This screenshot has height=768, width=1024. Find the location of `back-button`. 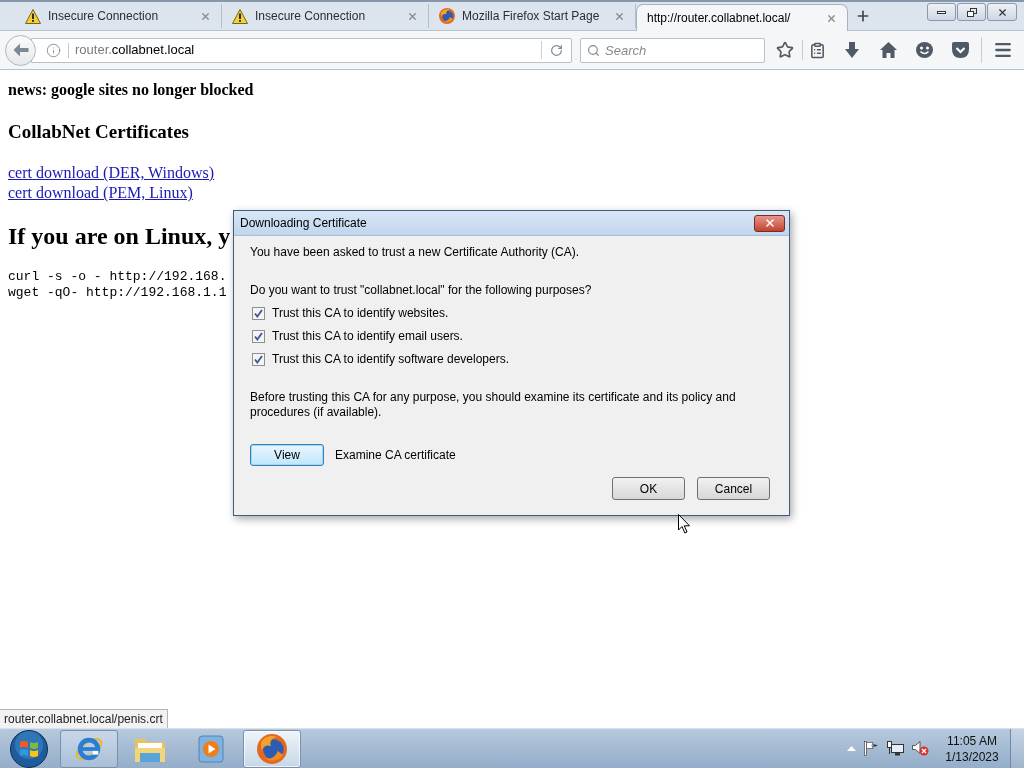

back-button is located at coordinates (20, 50).